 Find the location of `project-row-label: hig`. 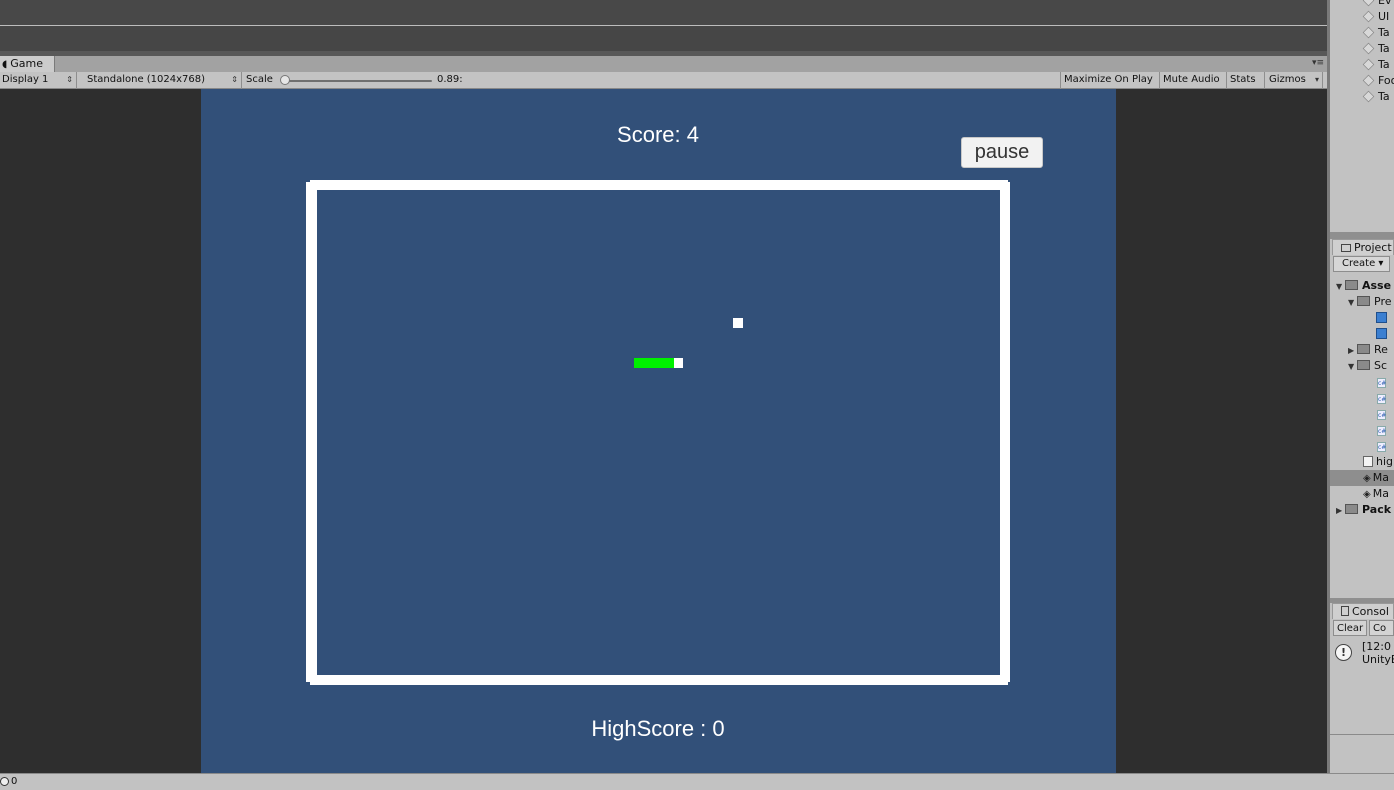

project-row-label: hig is located at coordinates (1385, 461).